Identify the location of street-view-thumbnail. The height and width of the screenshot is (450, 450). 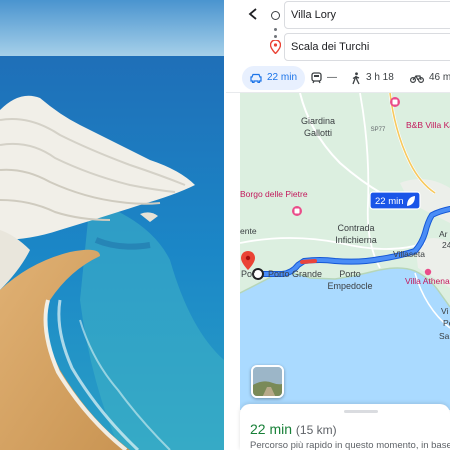
(267, 381).